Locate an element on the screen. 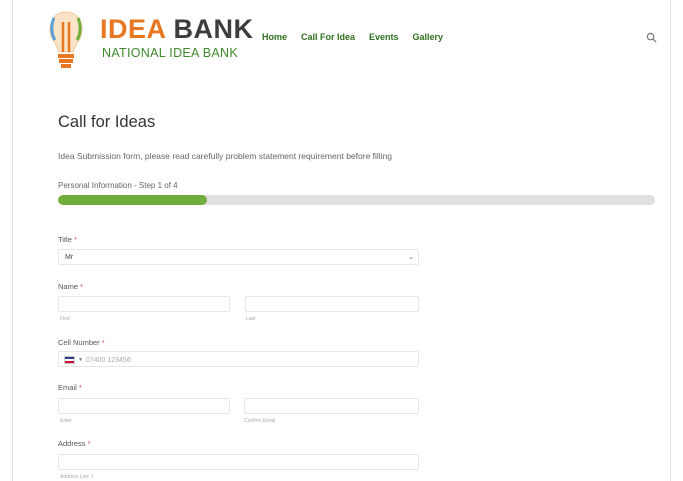  nav-gallery: Gallery is located at coordinates (428, 37).